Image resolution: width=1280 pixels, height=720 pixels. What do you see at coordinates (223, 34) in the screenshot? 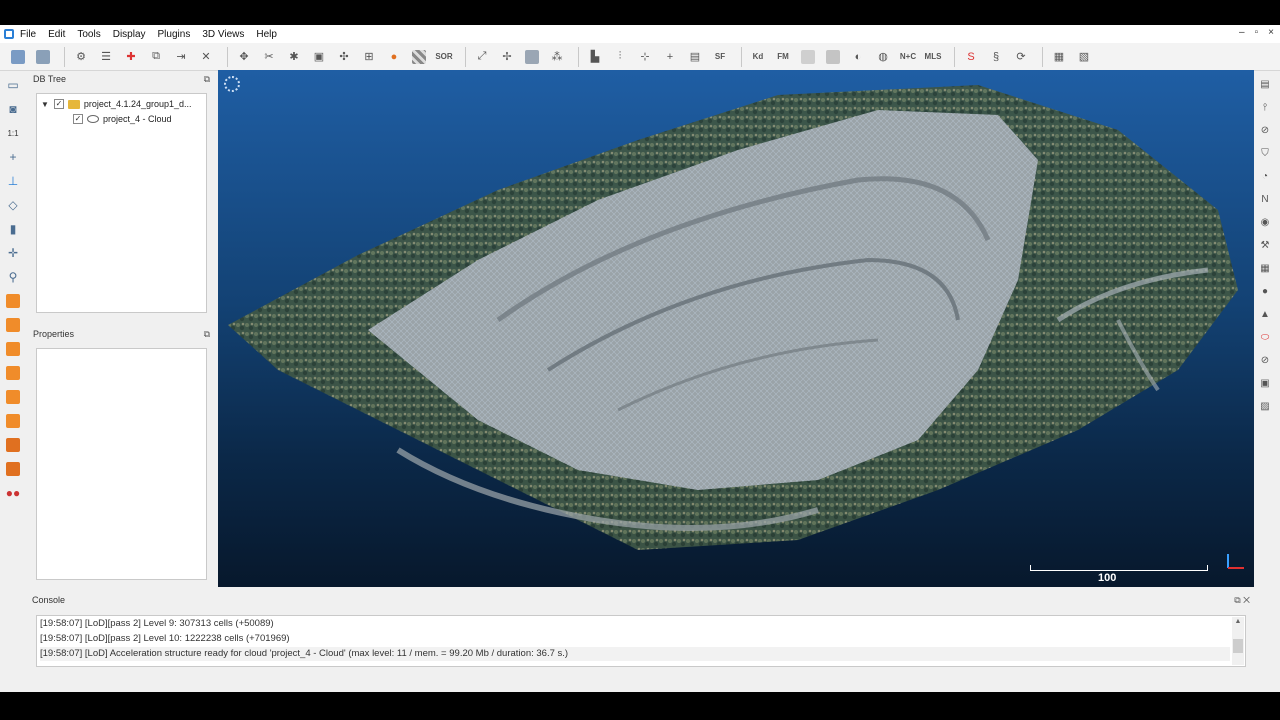
I see `menu-3d-views: 3D Views` at bounding box center [223, 34].